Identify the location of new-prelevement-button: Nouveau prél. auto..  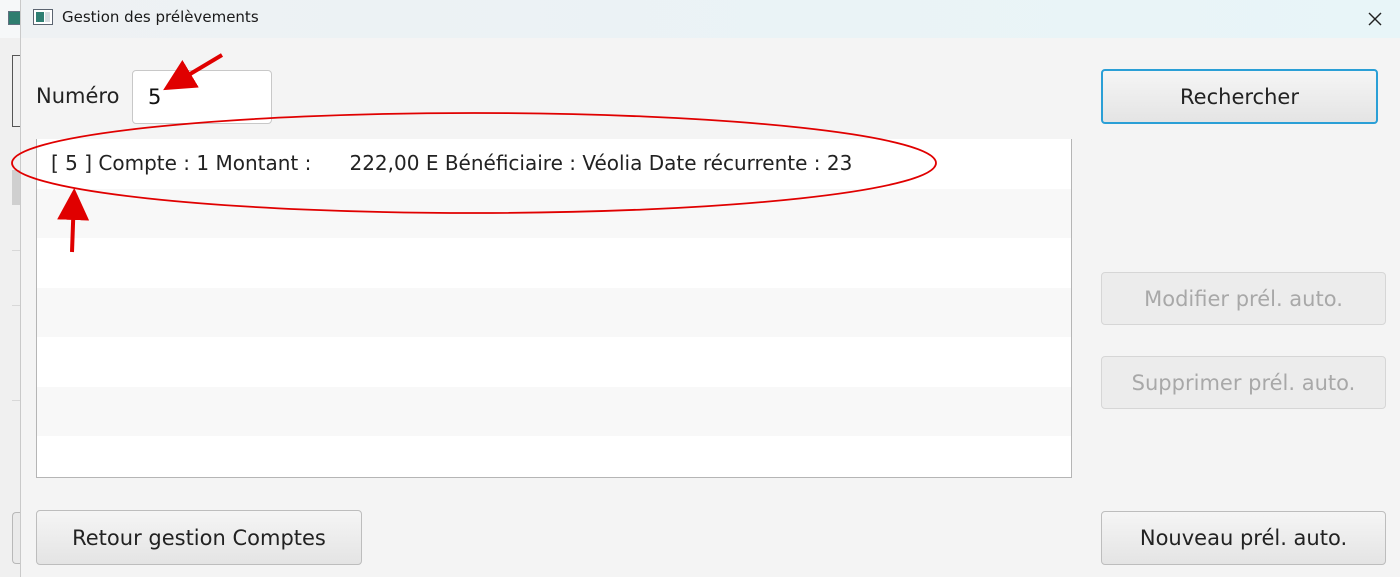
(1243, 538).